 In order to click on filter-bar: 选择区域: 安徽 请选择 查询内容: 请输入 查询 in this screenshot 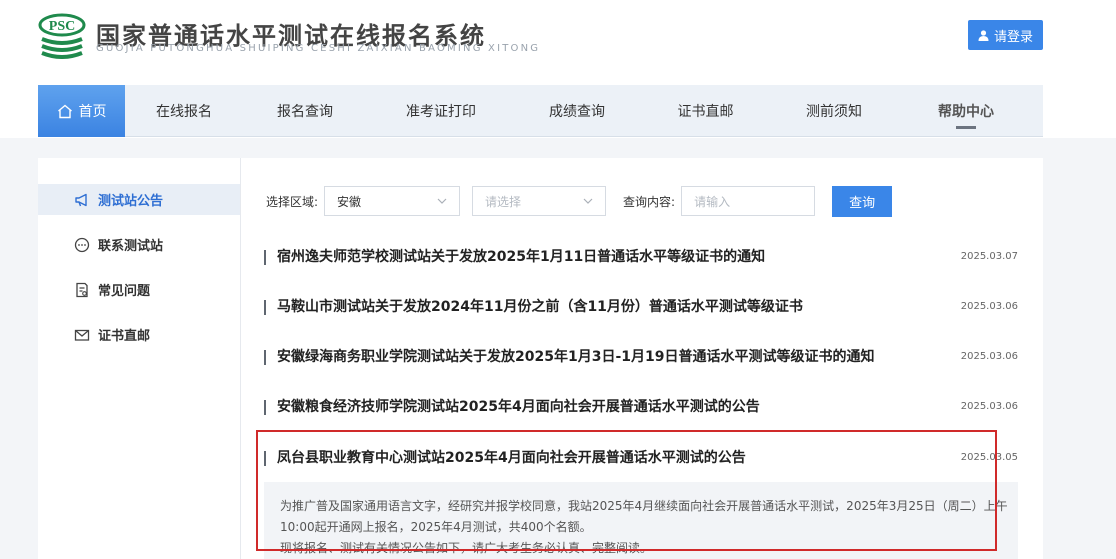, I will do `click(579, 201)`.